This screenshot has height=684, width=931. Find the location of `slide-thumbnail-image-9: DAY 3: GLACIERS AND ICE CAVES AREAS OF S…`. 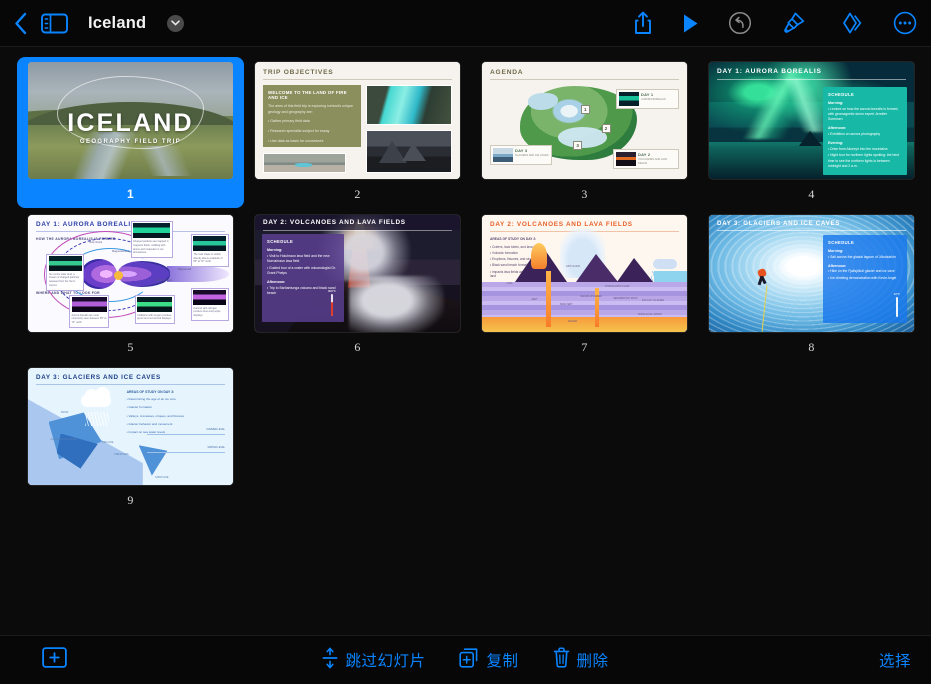

slide-thumbnail-image-9: DAY 3: GLACIERS AND ICE CAVES AREAS OF S… is located at coordinates (130, 426).